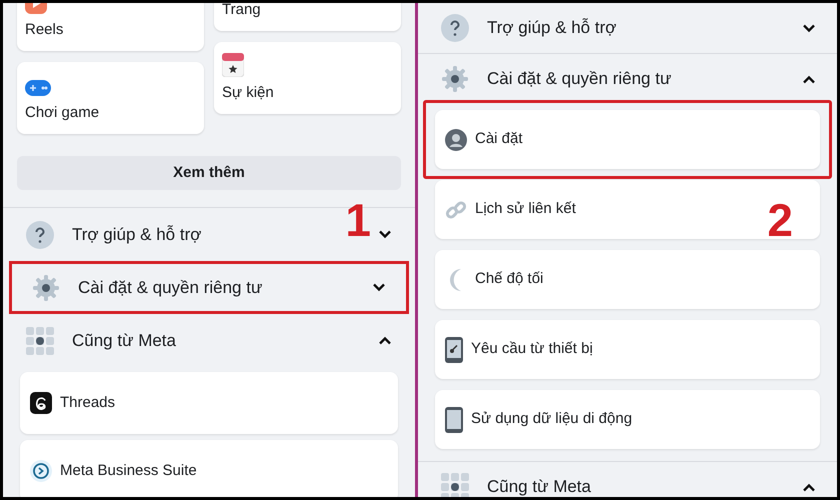 This screenshot has width=840, height=500. Describe the element at coordinates (307, 17) in the screenshot. I see `shortcut-card: Trang` at that location.